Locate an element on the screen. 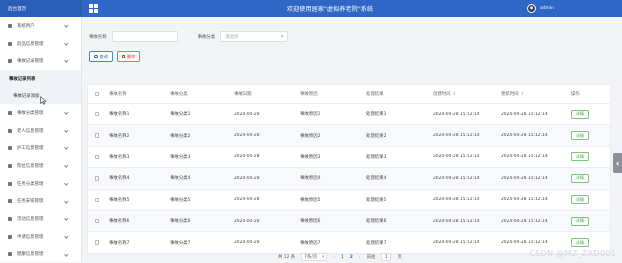  table-cell: 事故原因5 is located at coordinates (310, 200).